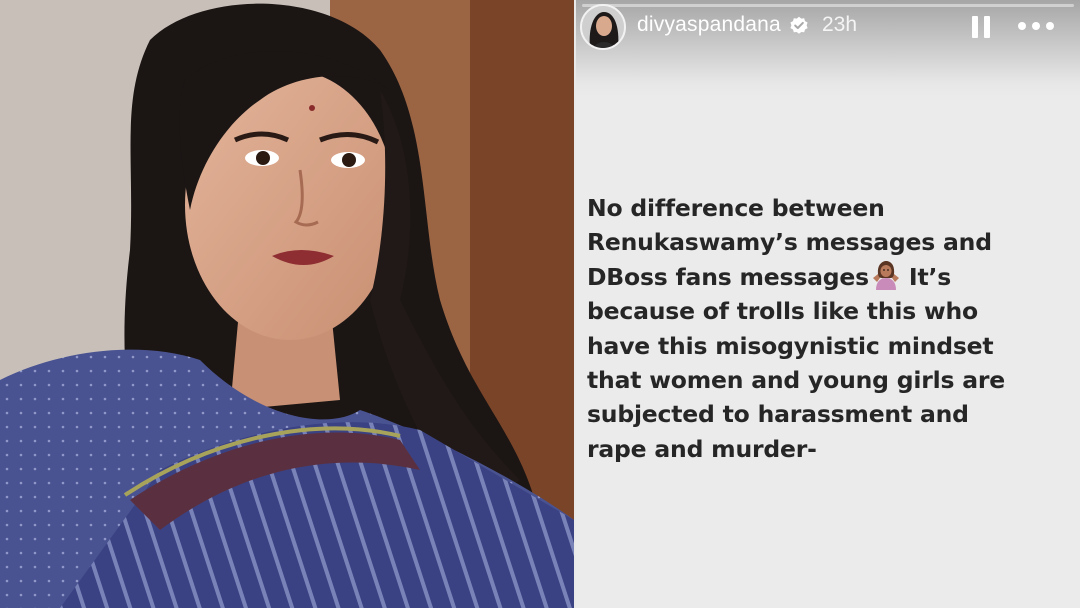 This screenshot has height=608, width=1080. I want to click on pause-icon, so click(975, 27).